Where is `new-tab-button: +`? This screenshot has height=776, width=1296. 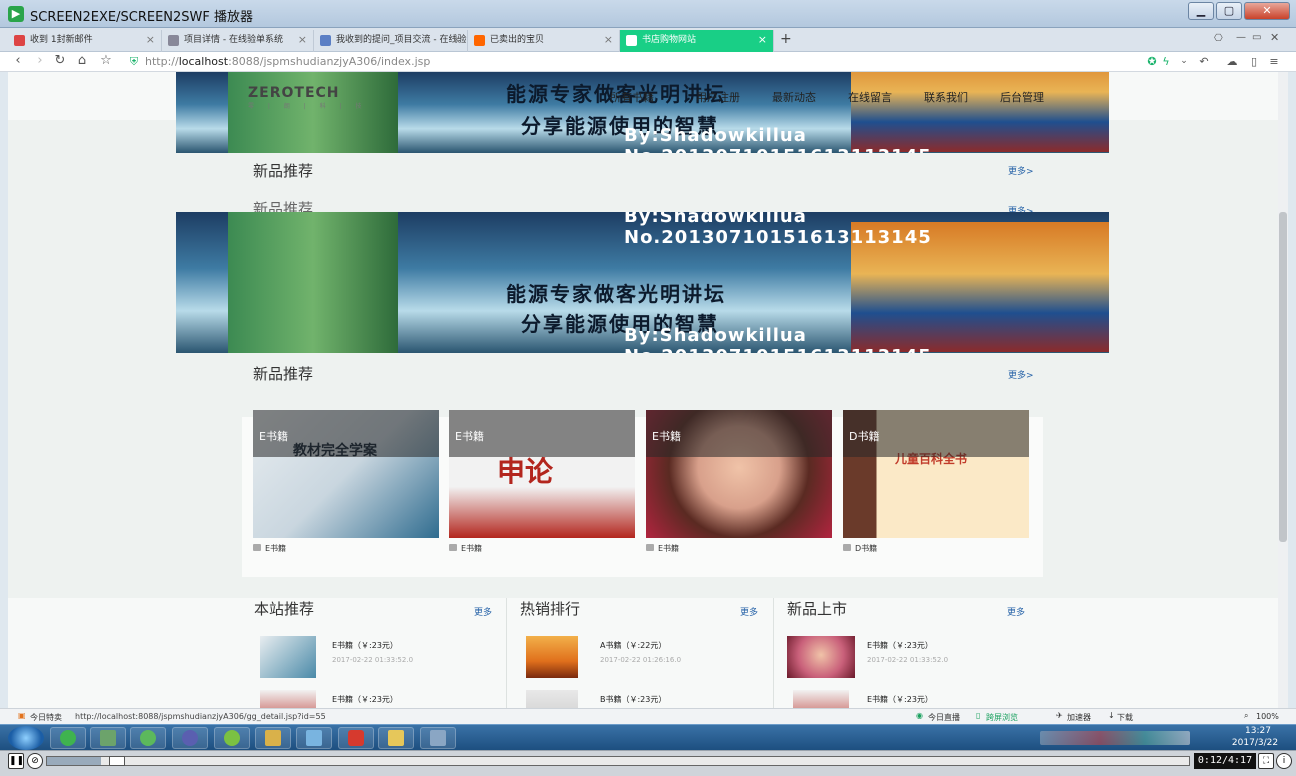
new-tab-button: + is located at coordinates (786, 39).